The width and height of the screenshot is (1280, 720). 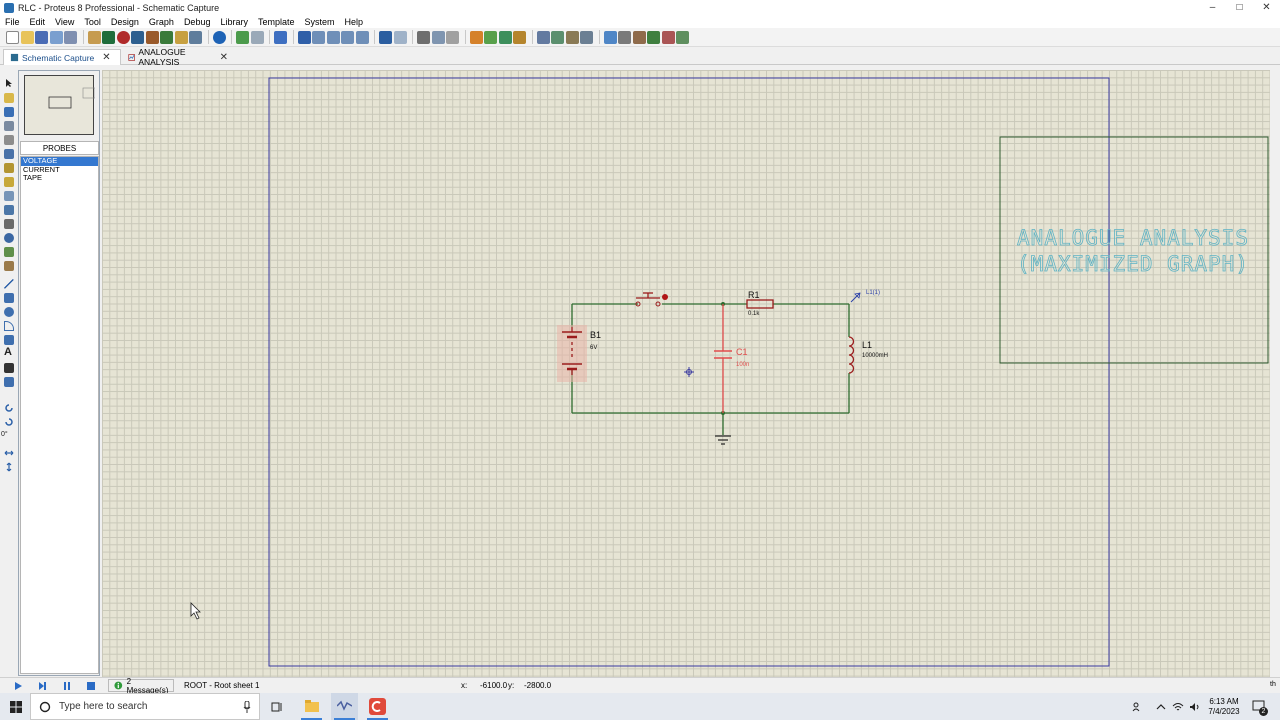 I want to click on zoom-out-icon, so click(x=333, y=37).